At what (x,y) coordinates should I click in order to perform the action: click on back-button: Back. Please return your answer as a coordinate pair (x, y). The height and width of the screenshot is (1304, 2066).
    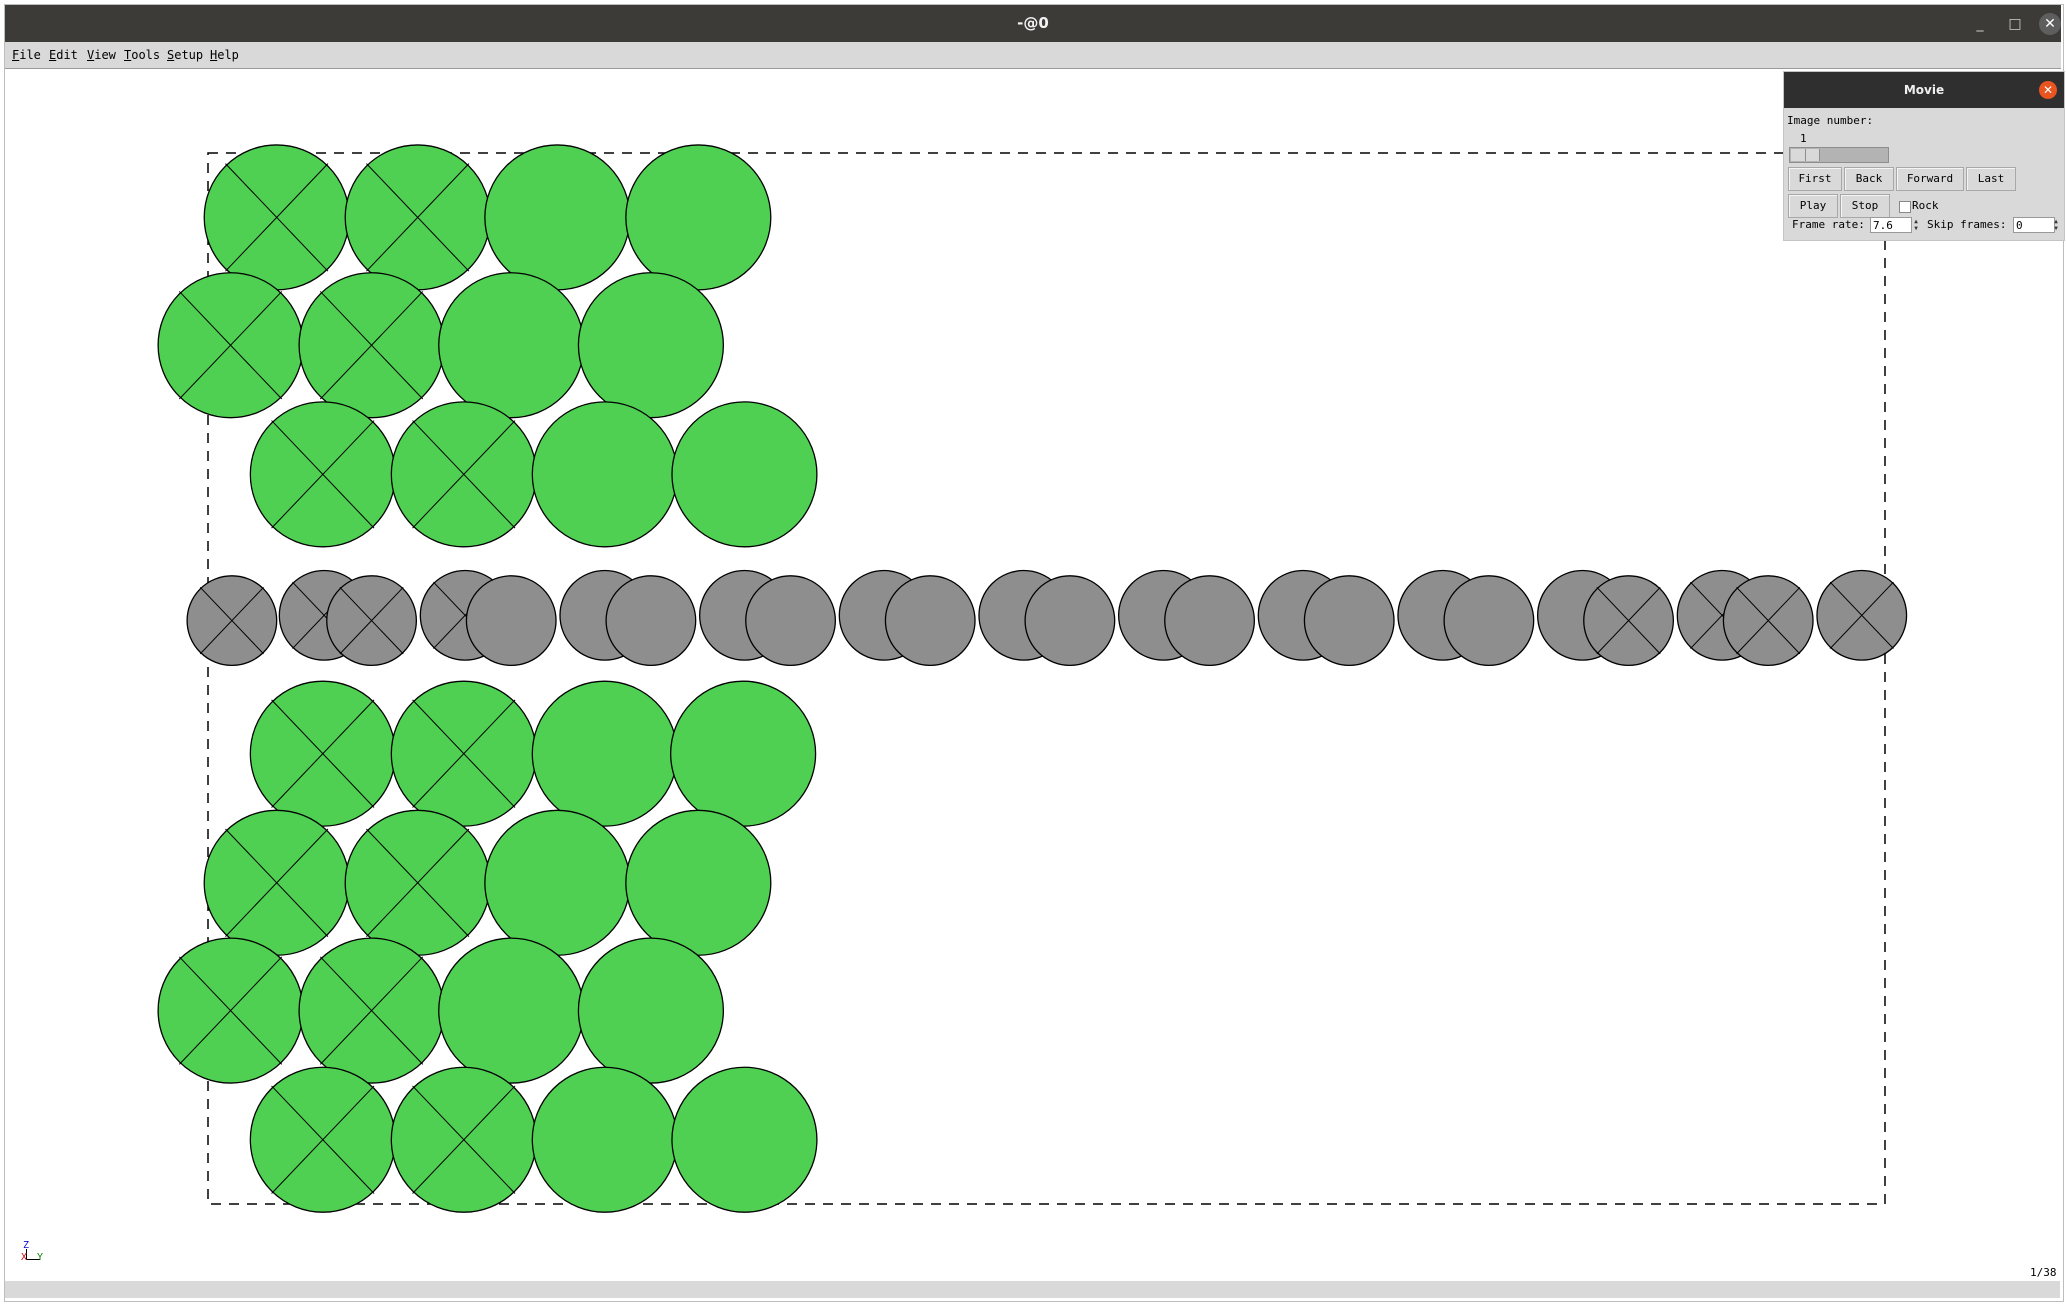
    Looking at the image, I should click on (1869, 179).